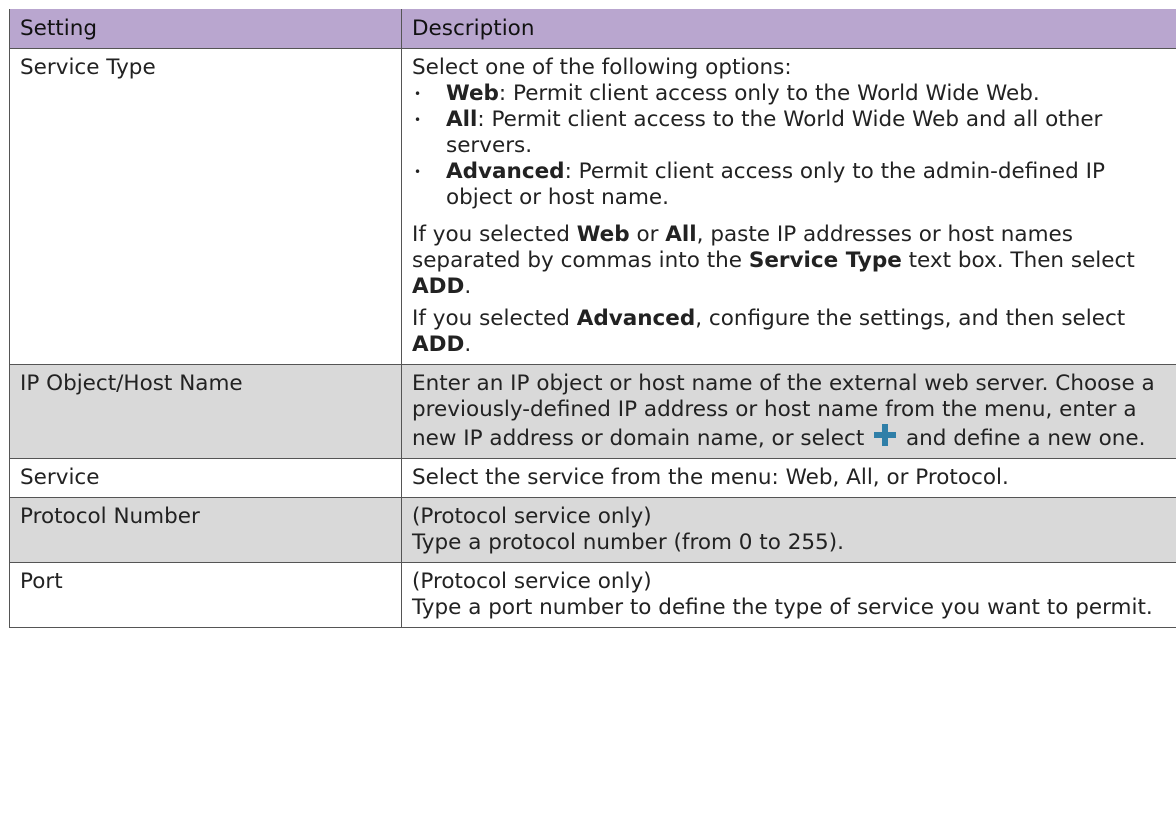 This screenshot has height=836, width=1176. What do you see at coordinates (636, 318) in the screenshot?
I see `note-bold: Advanced` at bounding box center [636, 318].